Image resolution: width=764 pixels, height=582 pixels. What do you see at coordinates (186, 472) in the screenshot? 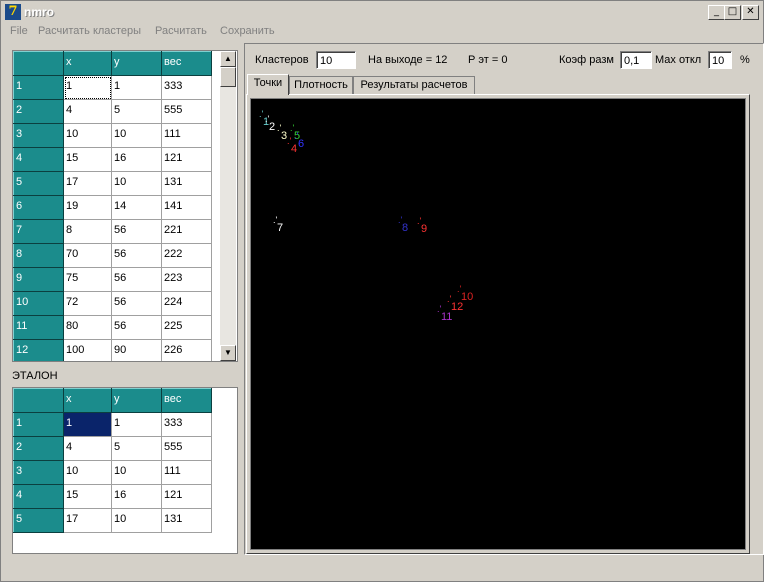
I see `etalon-grid-cell: 111` at bounding box center [186, 472].